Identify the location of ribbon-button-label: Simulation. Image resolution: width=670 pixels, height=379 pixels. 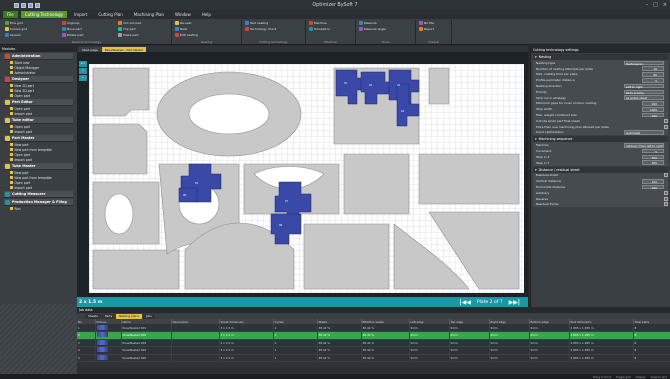
(322, 29).